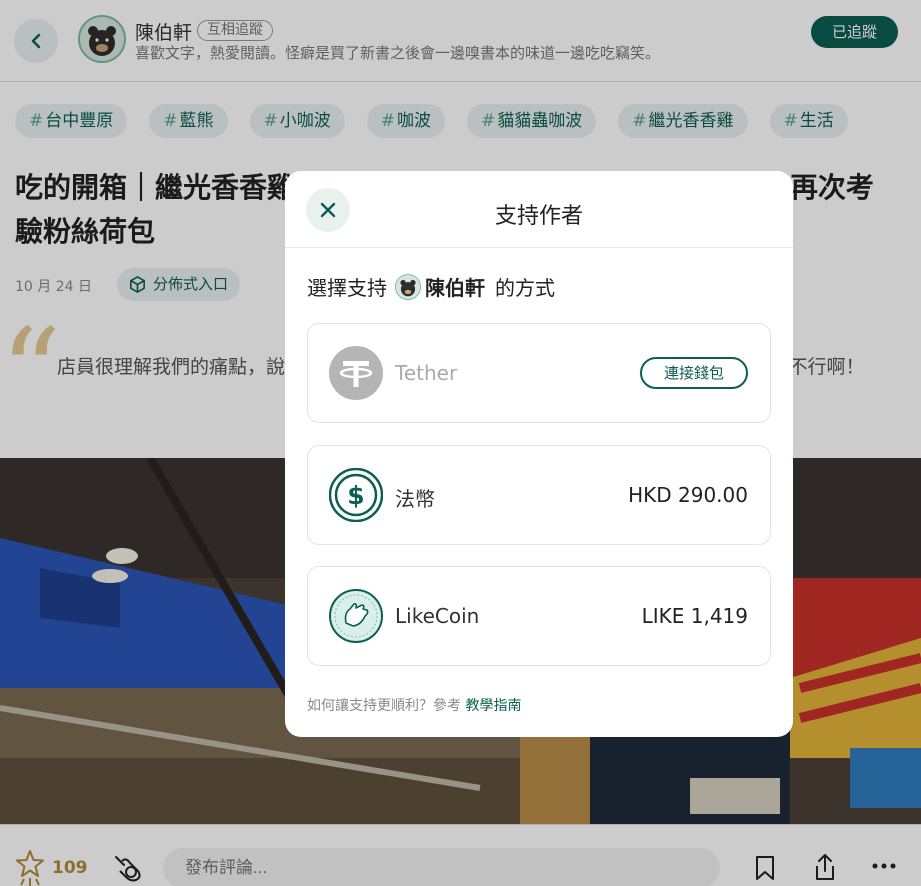 The width and height of the screenshot is (921, 886). I want to click on likecoin-icon, so click(356, 616).